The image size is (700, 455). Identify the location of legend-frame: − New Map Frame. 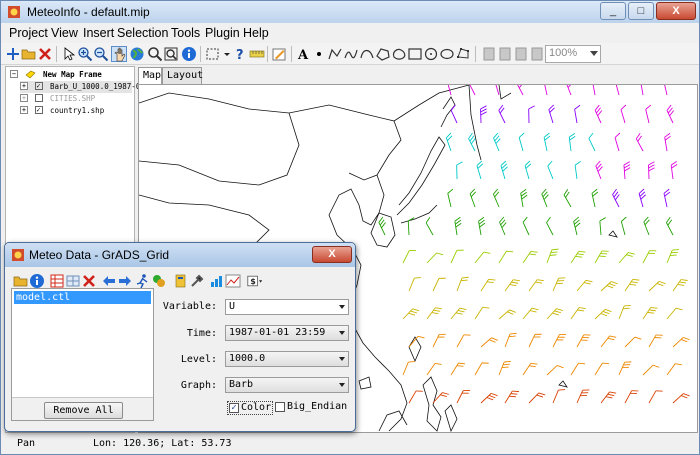
(56, 75).